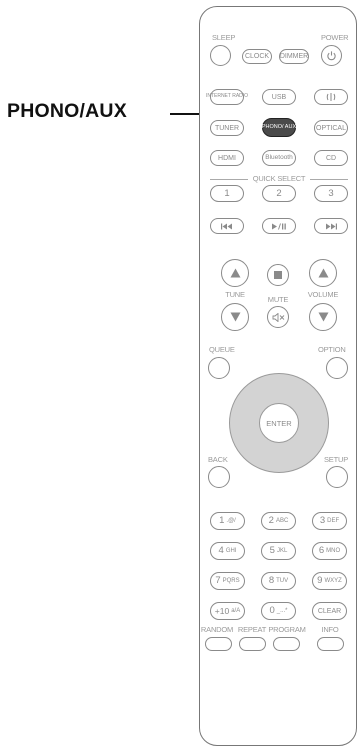 Image resolution: width=364 pixels, height=753 pixels. Describe the element at coordinates (337, 368) in the screenshot. I see `option-button` at that location.